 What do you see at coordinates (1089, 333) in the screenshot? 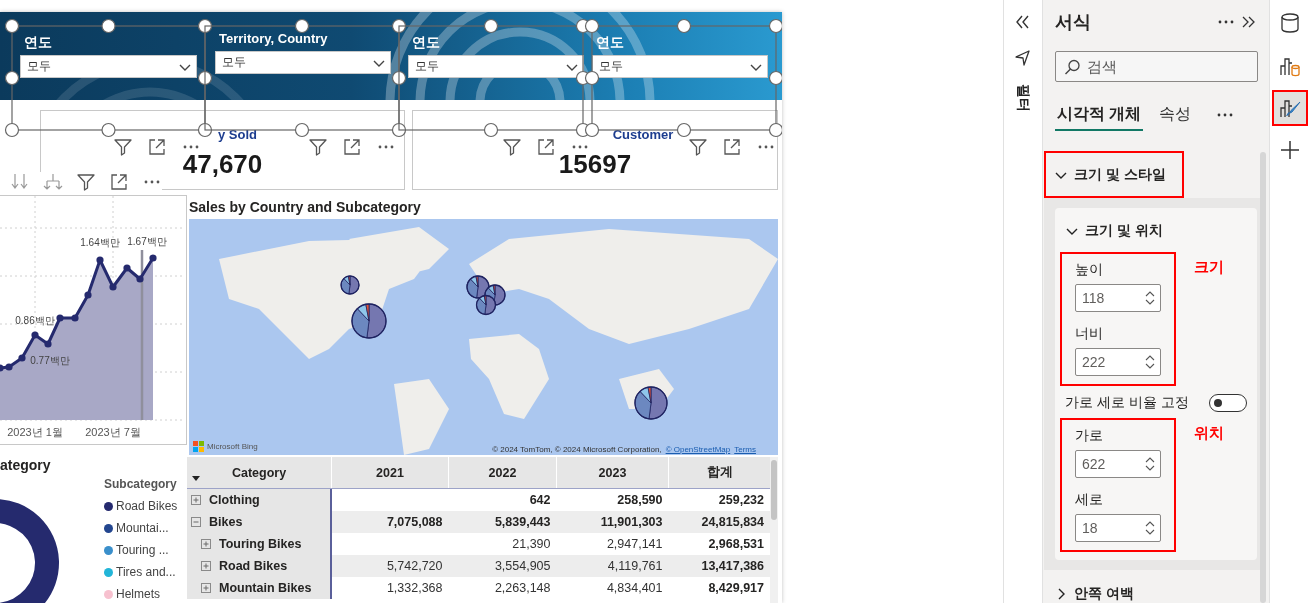
I see `field-label: 너비` at bounding box center [1089, 333].